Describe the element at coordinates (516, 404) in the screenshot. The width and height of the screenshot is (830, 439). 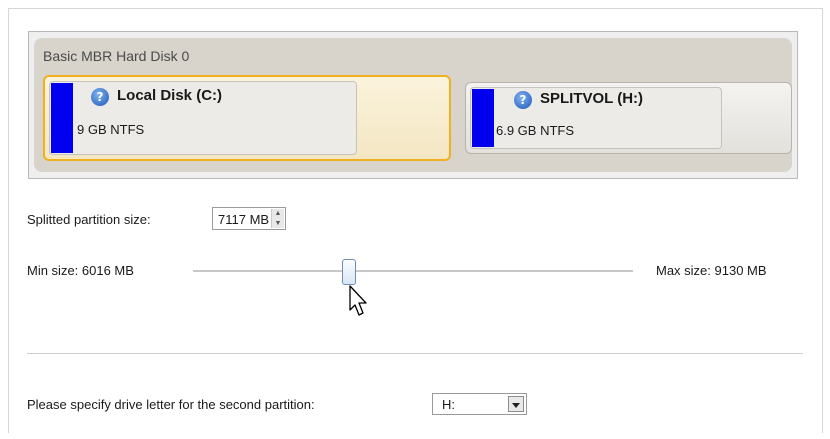
I see `dropdown-arrow-icon` at that location.